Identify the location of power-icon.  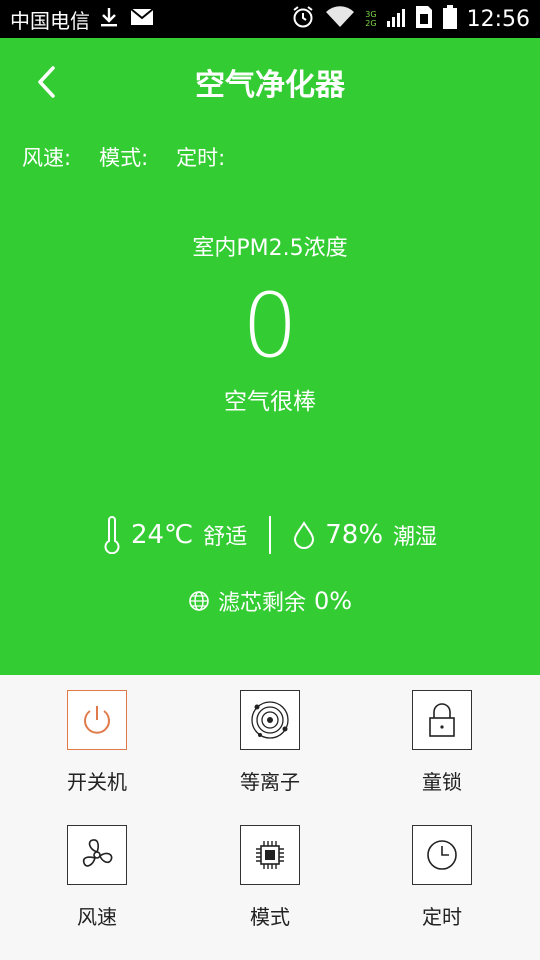
(97, 720).